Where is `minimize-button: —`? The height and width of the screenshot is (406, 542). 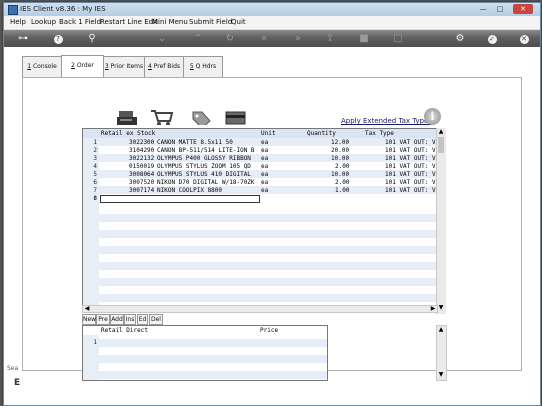
minimize-button: — is located at coordinates (483, 9).